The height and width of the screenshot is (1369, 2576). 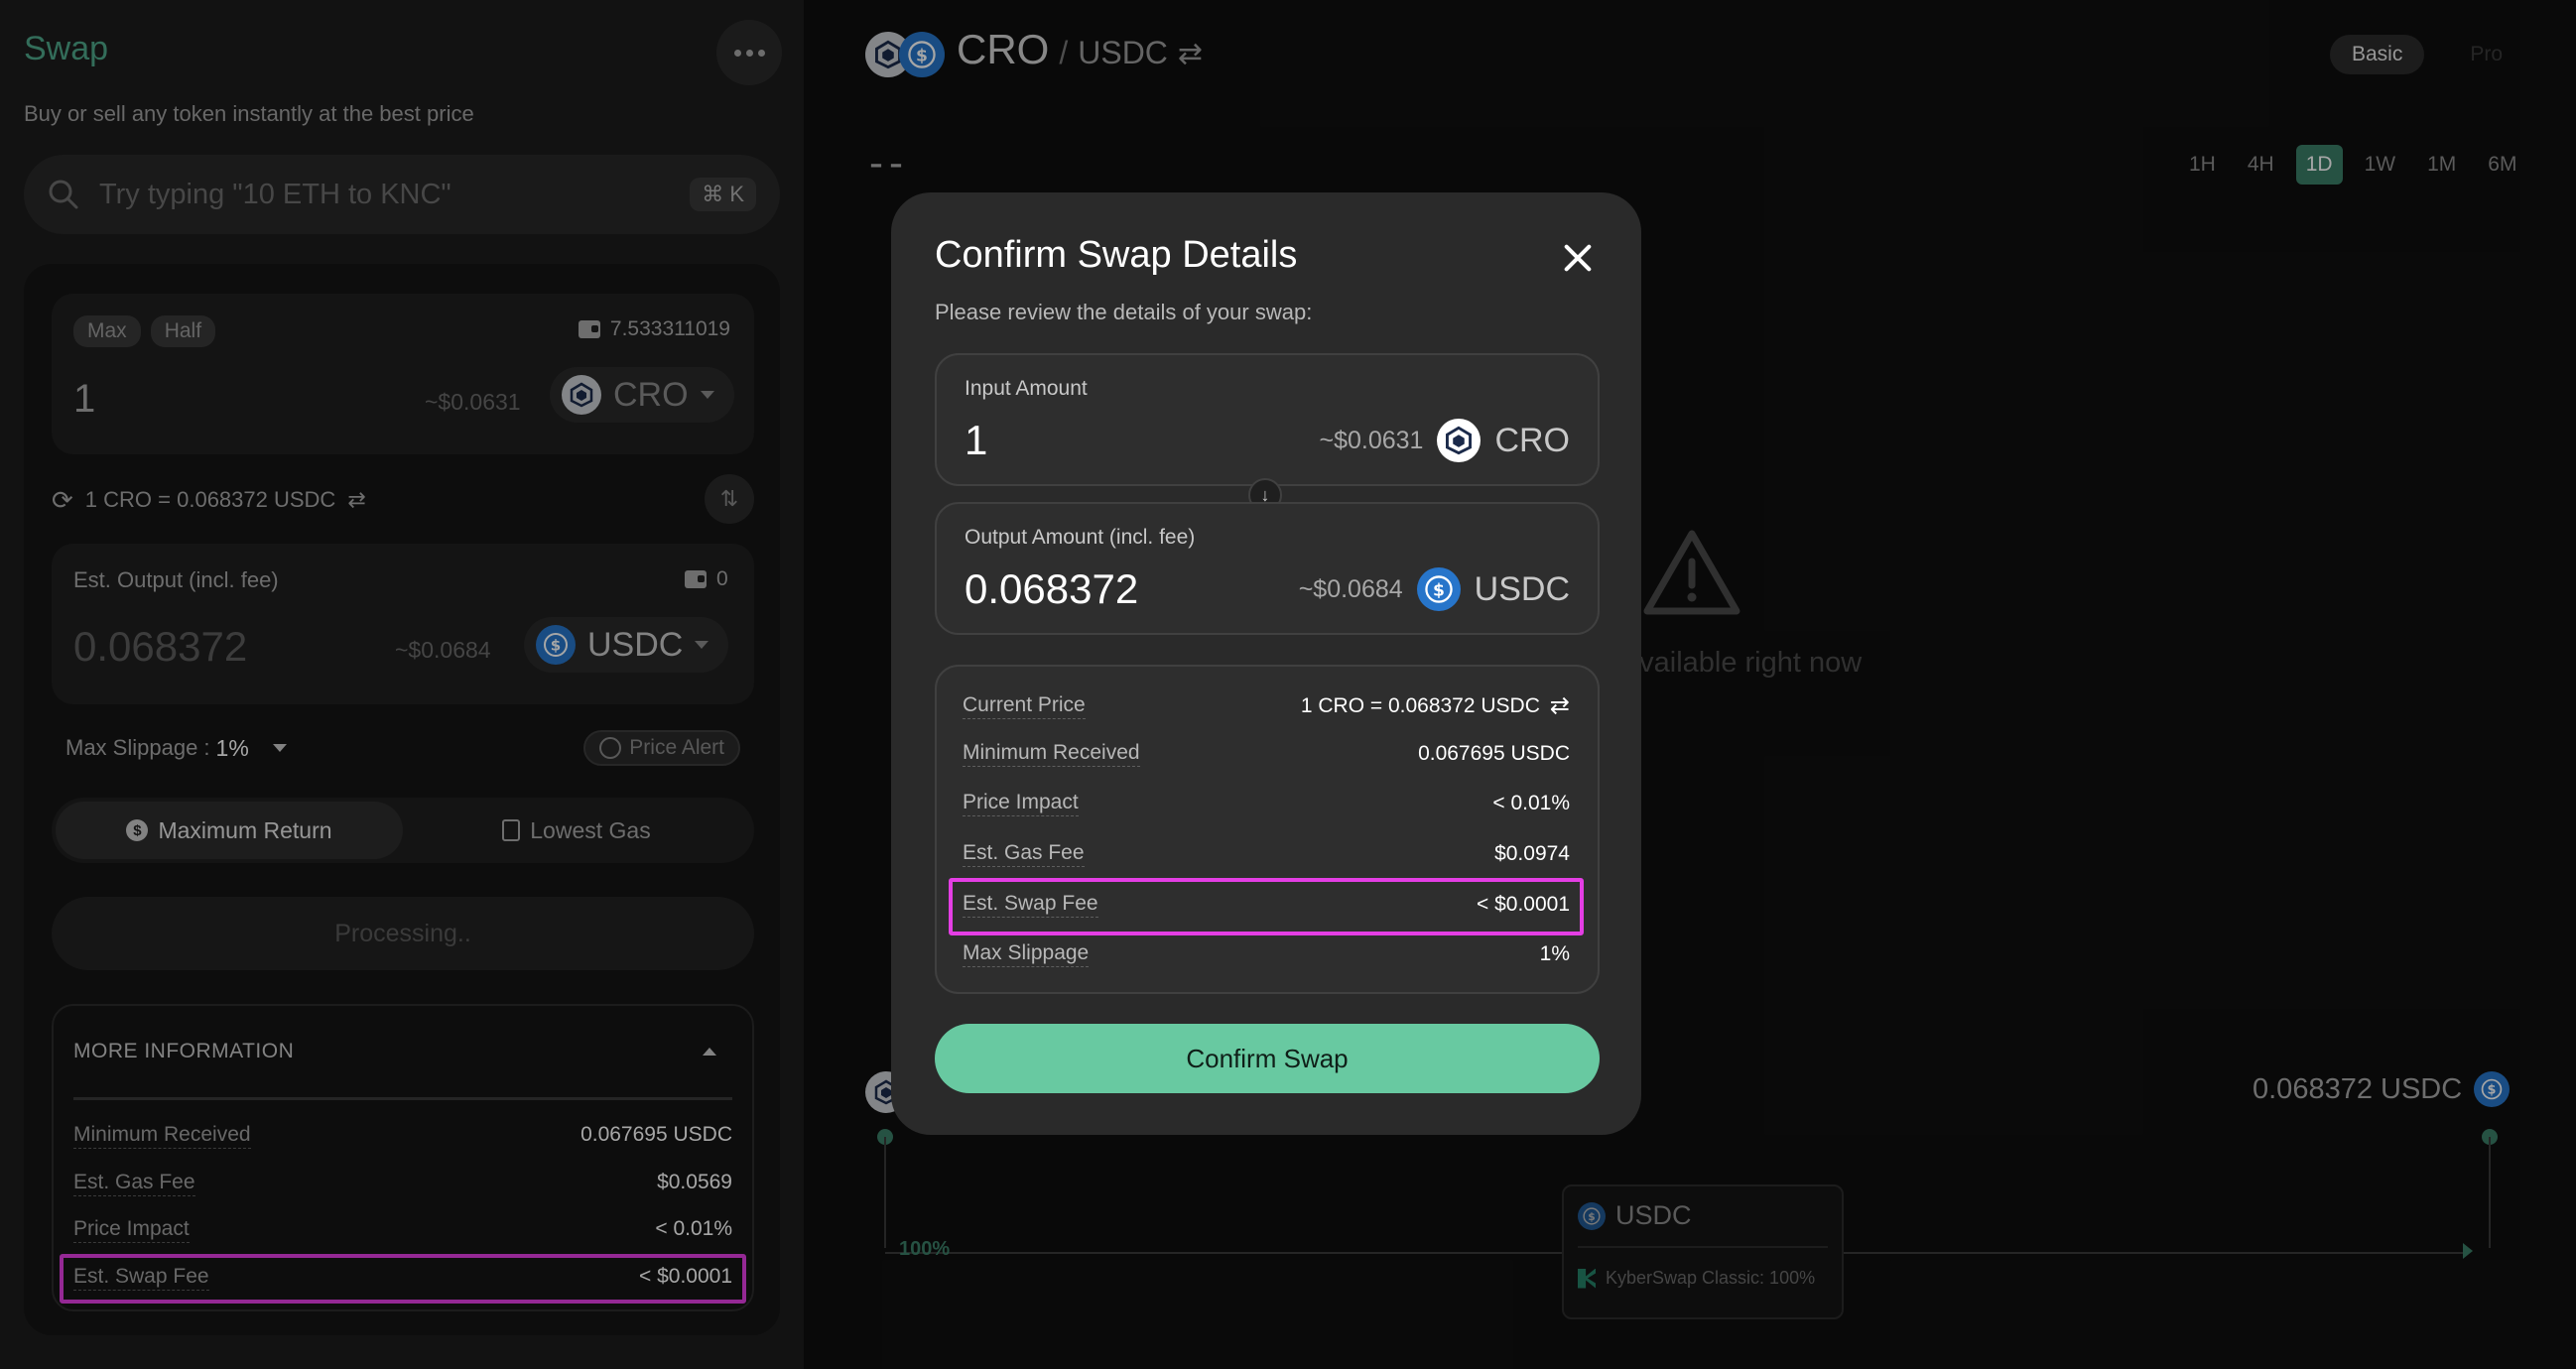 I want to click on modal-input-token: CRO, so click(x=1532, y=440).